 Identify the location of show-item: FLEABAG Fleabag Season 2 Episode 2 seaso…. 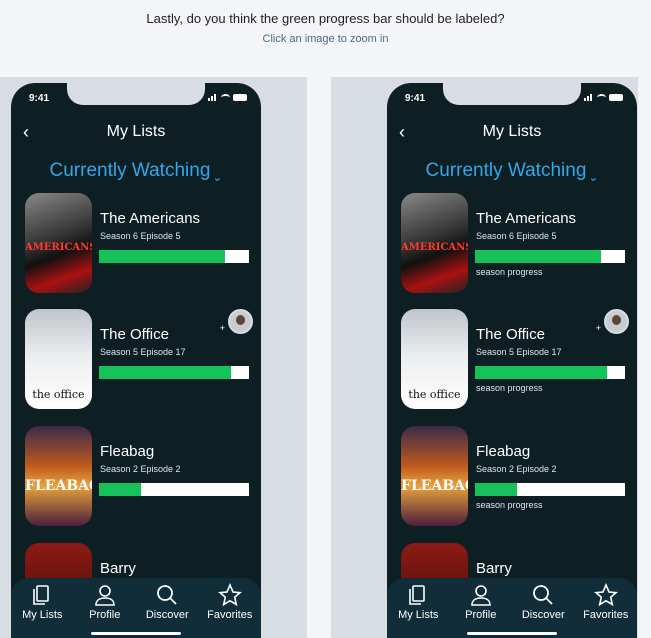
(516, 476).